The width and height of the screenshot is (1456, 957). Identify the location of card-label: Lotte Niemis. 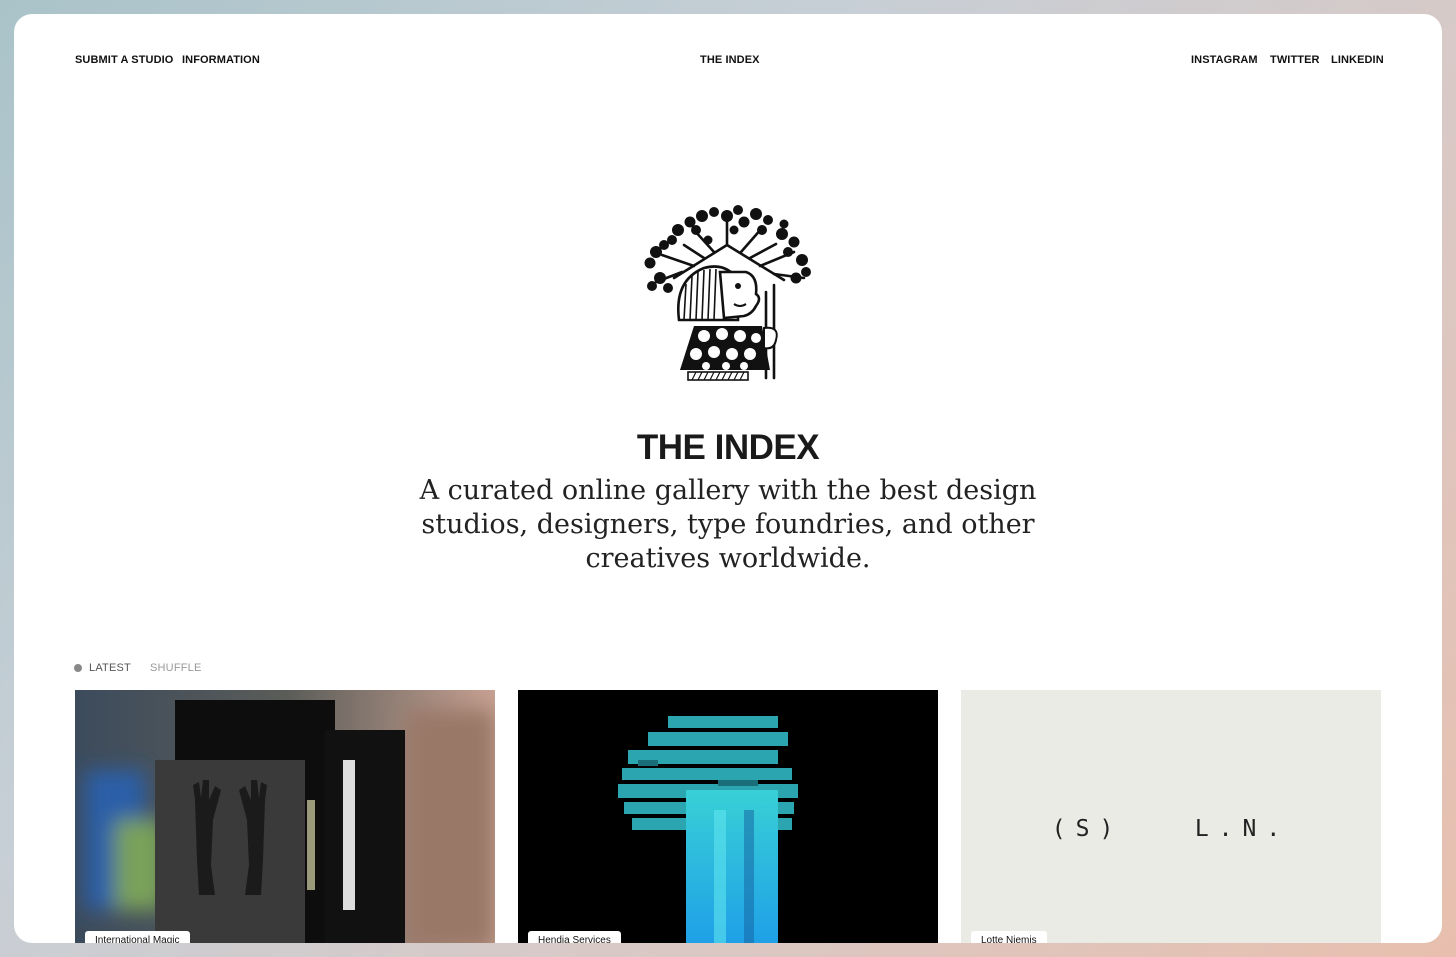
(1009, 937).